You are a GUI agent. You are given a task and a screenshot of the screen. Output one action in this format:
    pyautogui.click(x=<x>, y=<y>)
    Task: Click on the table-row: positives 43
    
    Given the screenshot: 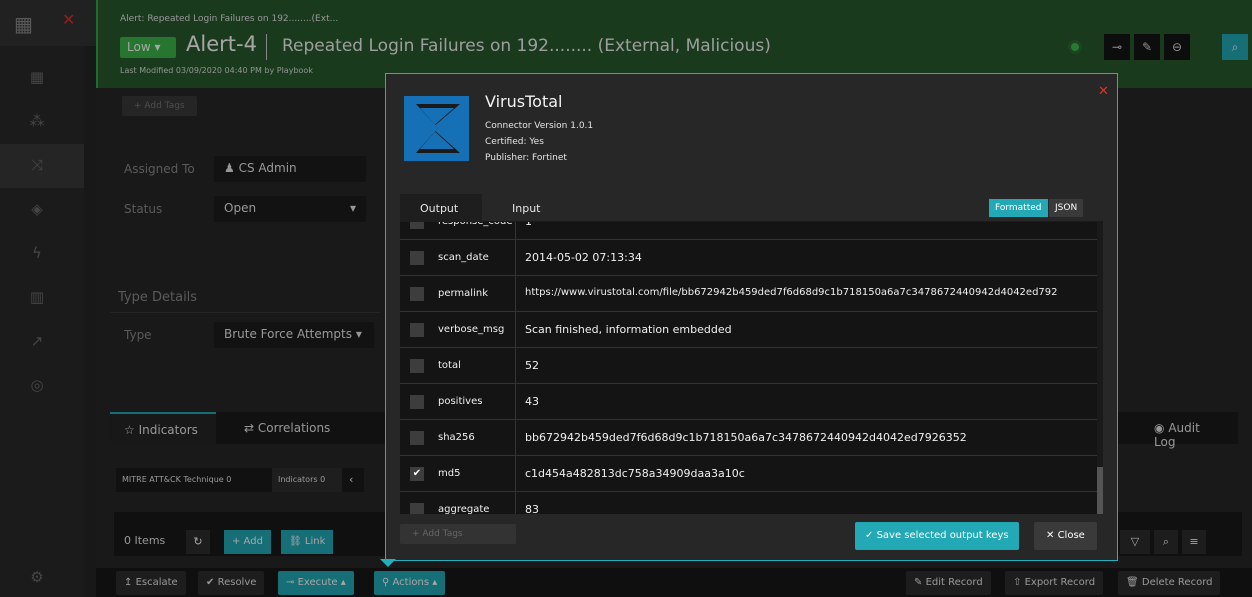 What is the action you would take?
    pyautogui.click(x=748, y=402)
    